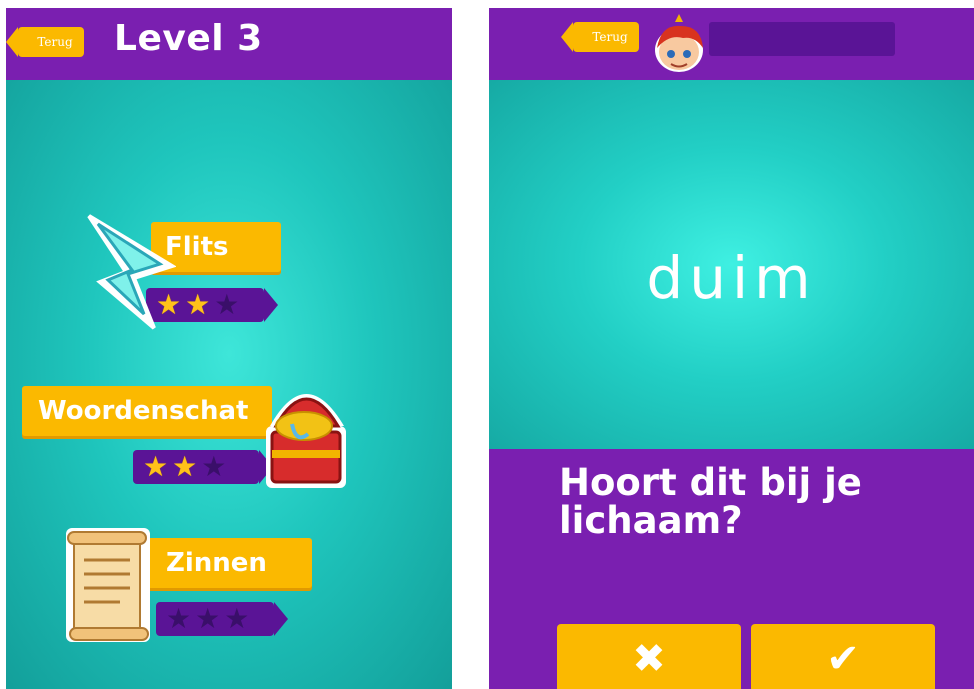 The width and height of the screenshot is (974, 689). Describe the element at coordinates (222, 619) in the screenshot. I see `stars-rating-zinnen: ★ ★ ★` at that location.